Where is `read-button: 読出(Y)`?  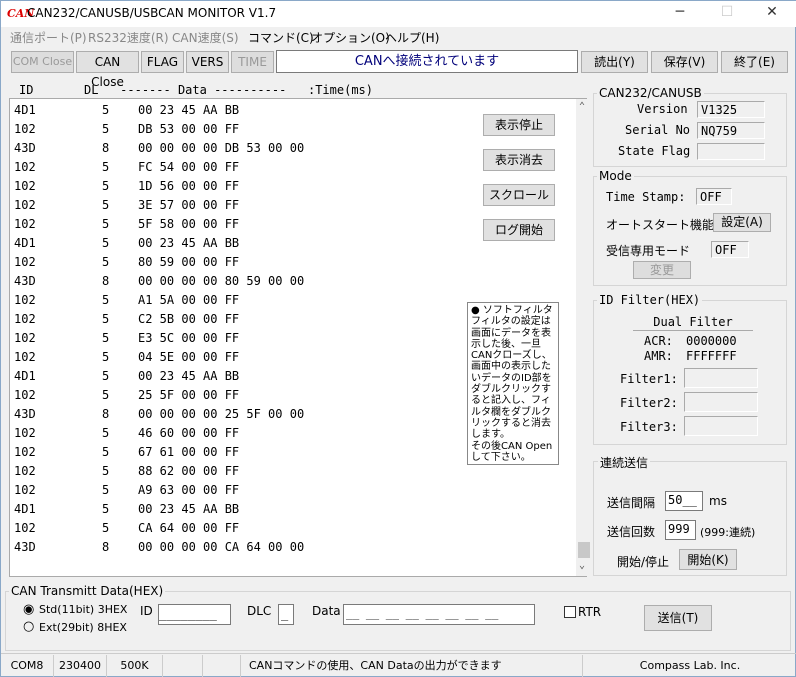 read-button: 読出(Y) is located at coordinates (614, 62).